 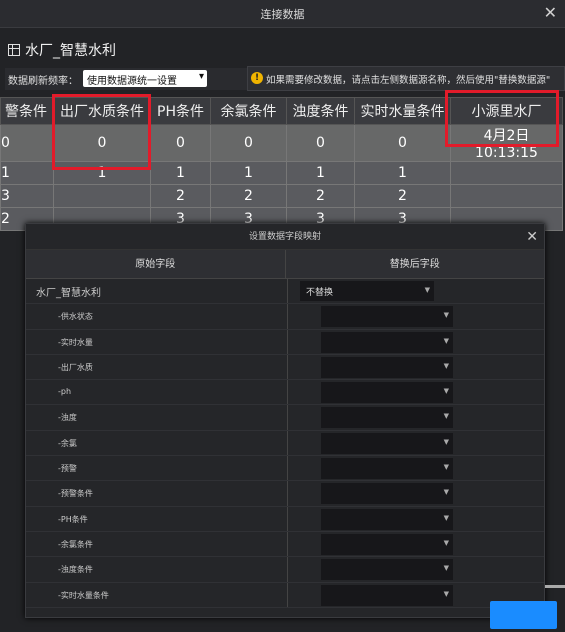 I want to click on column-header: 余氯条件, so click(x=248, y=111).